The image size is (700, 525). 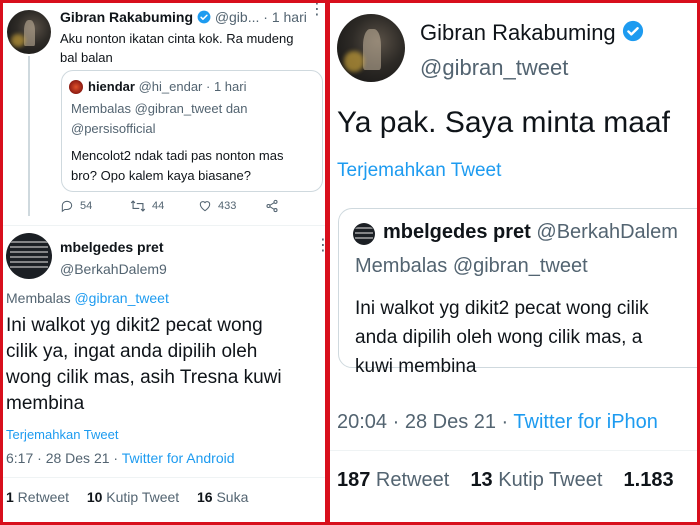 What do you see at coordinates (494, 68) in the screenshot?
I see `author-handle: @gibran_tweet` at bounding box center [494, 68].